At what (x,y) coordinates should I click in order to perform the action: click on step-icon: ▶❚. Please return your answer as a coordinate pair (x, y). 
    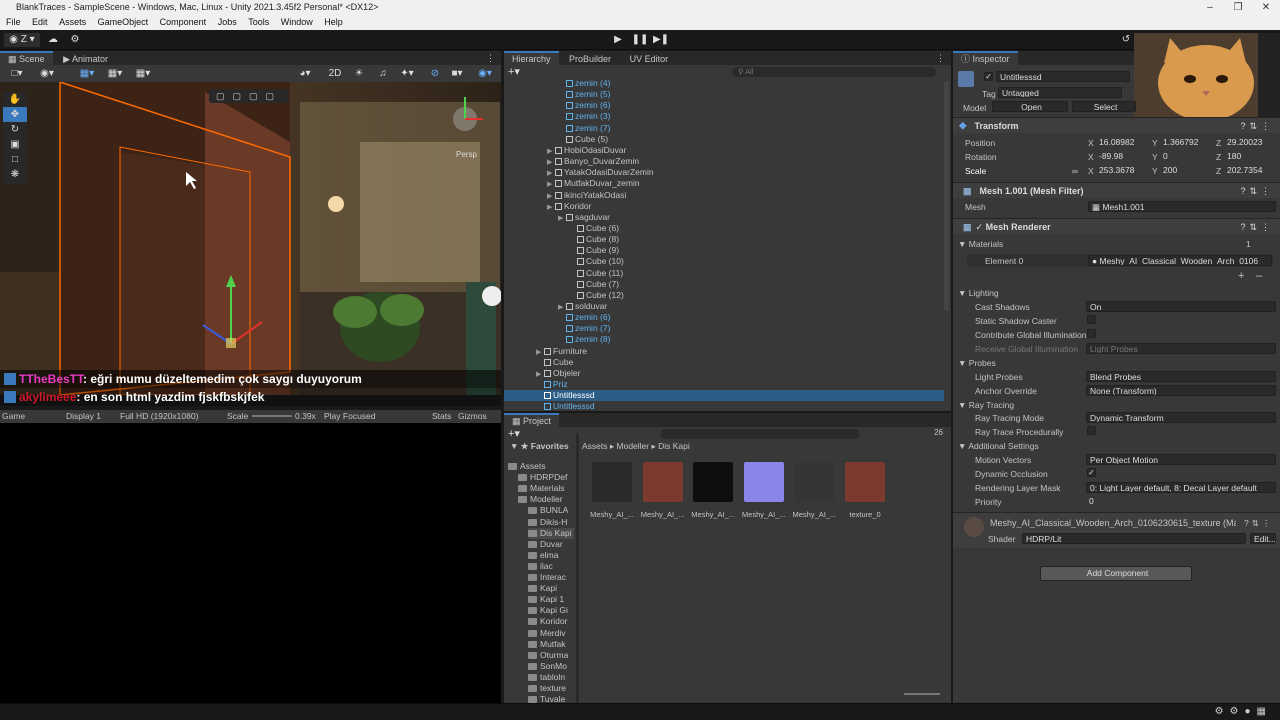
    Looking at the image, I should click on (661, 40).